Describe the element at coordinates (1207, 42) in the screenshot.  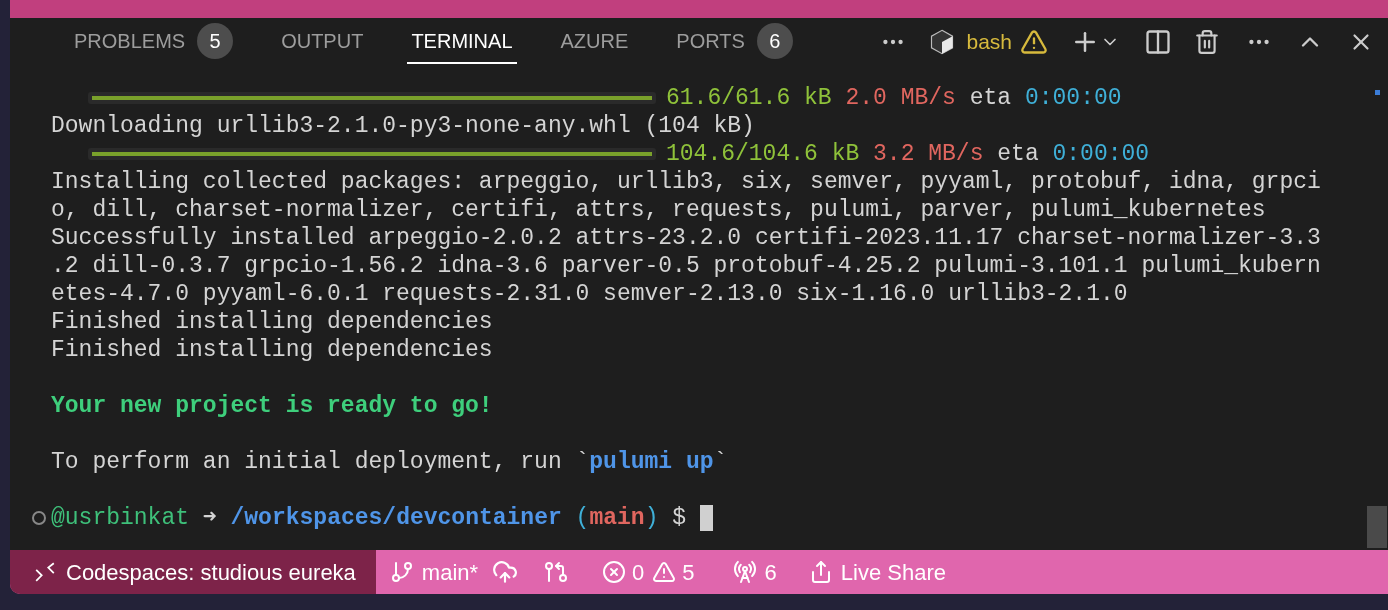
I see `trash-icon` at that location.